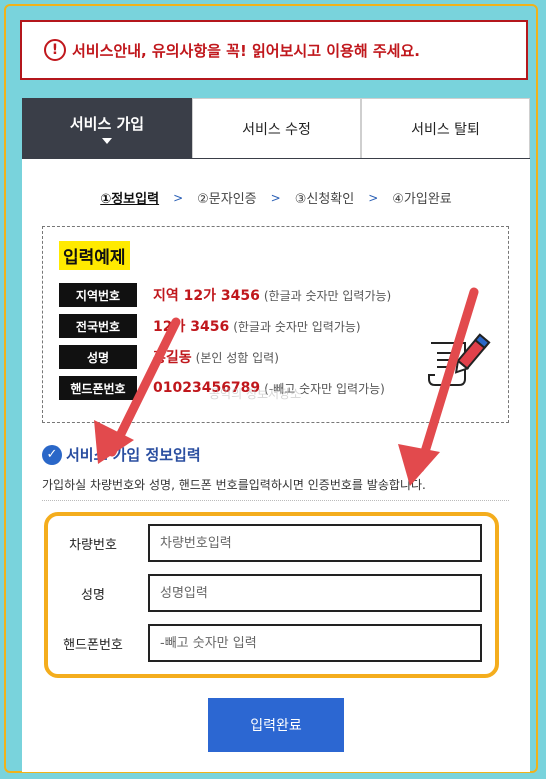 This screenshot has height=779, width=546. I want to click on form-row-vehicle: 차량번호, so click(265, 543).